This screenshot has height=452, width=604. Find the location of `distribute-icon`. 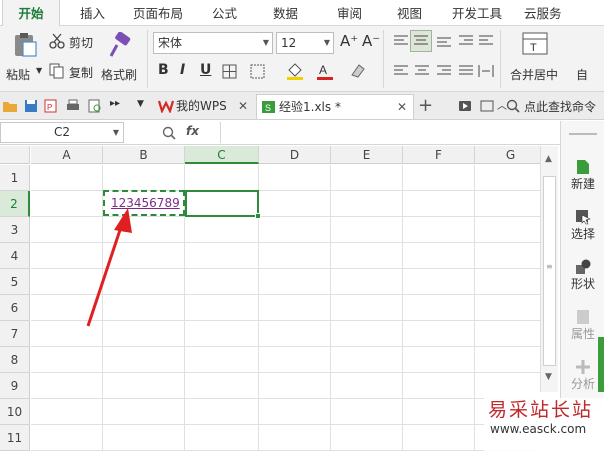

distribute-icon is located at coordinates (486, 71).